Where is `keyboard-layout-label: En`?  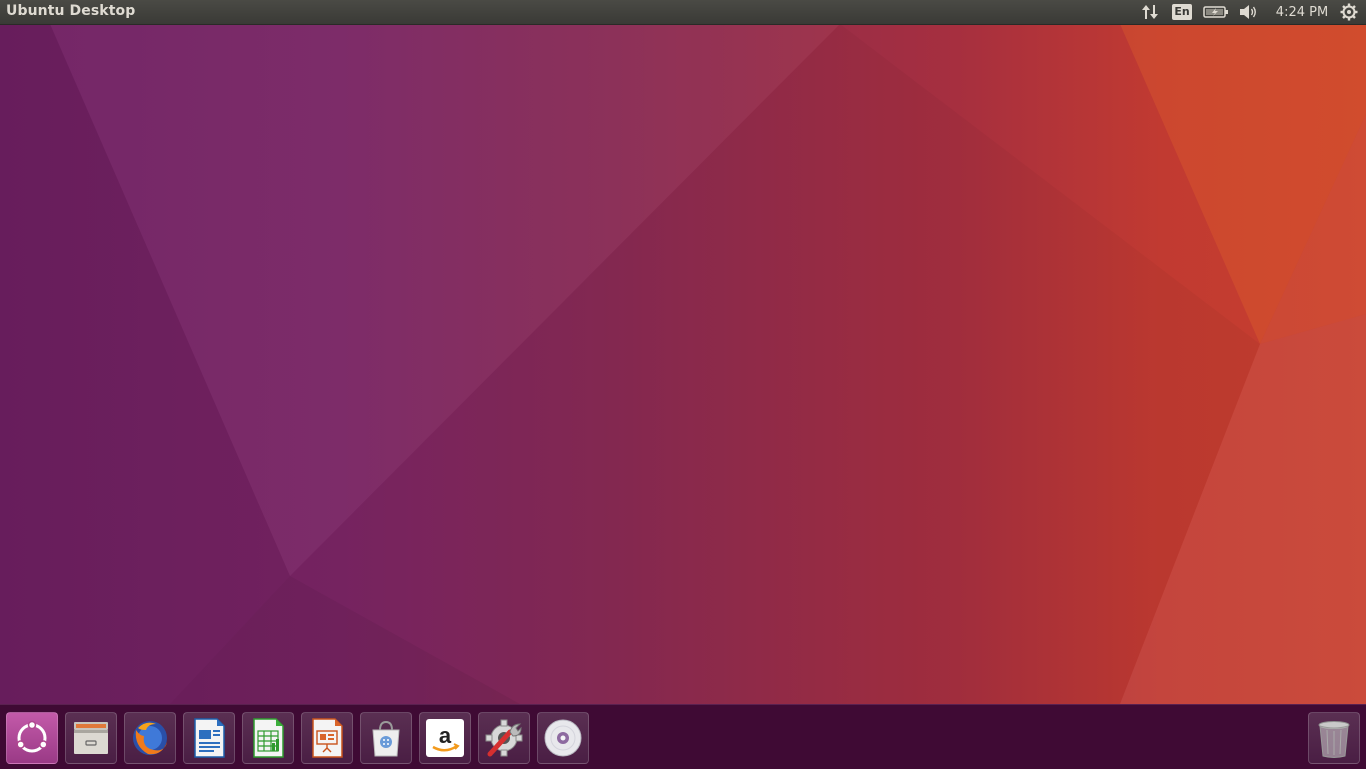
keyboard-layout-label: En is located at coordinates (1182, 12).